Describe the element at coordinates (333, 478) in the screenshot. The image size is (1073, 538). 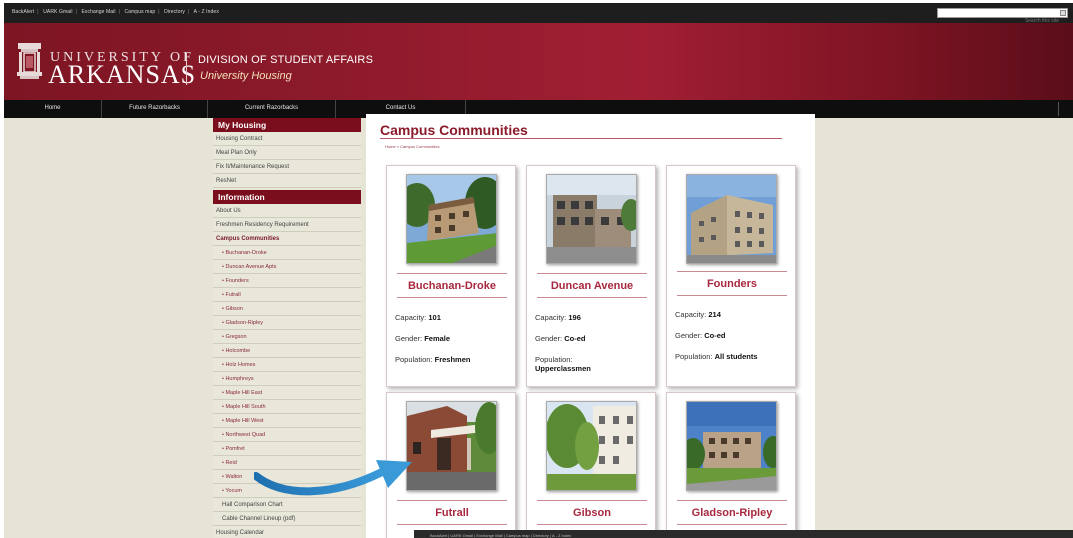
I see `annotation-arrow-icon` at that location.